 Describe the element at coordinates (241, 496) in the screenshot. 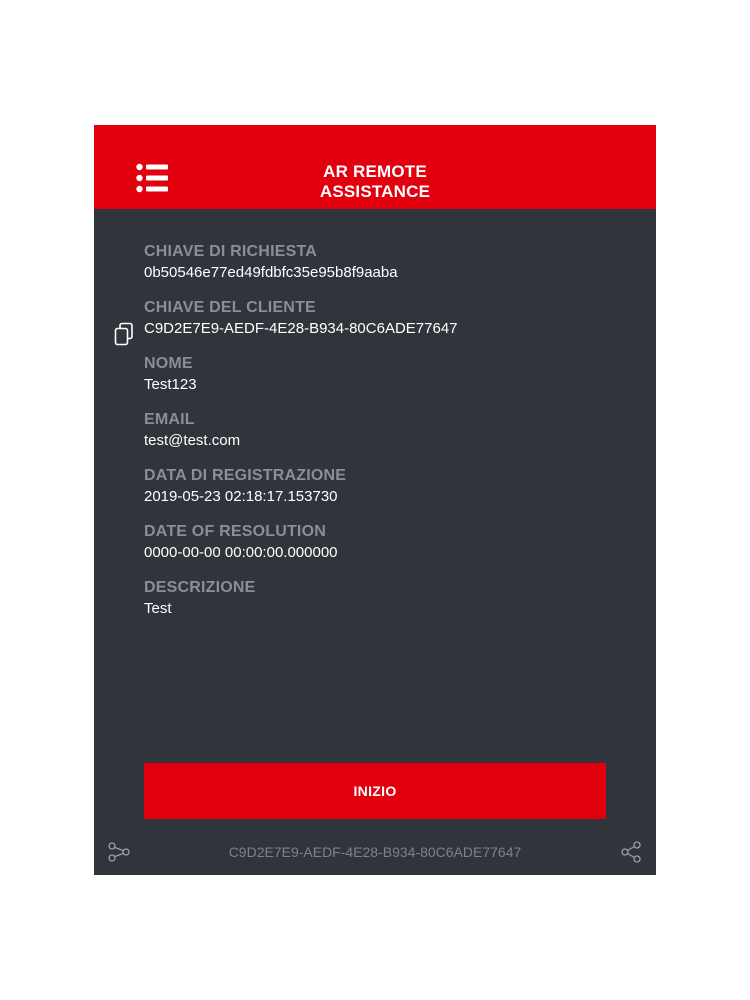

I see `field-value: 2019-05-23 02:18:17.153730` at that location.